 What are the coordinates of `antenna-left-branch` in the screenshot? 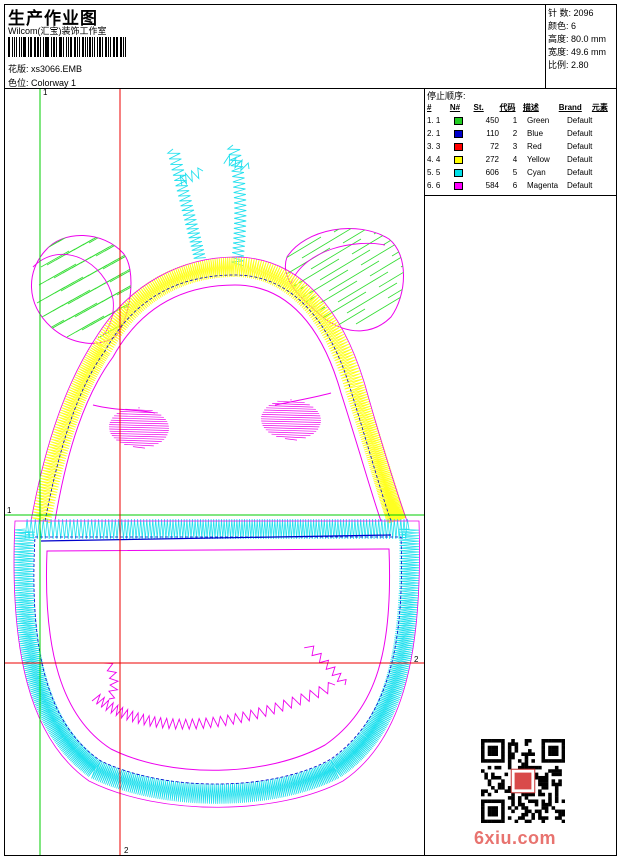 It's located at (191, 176).